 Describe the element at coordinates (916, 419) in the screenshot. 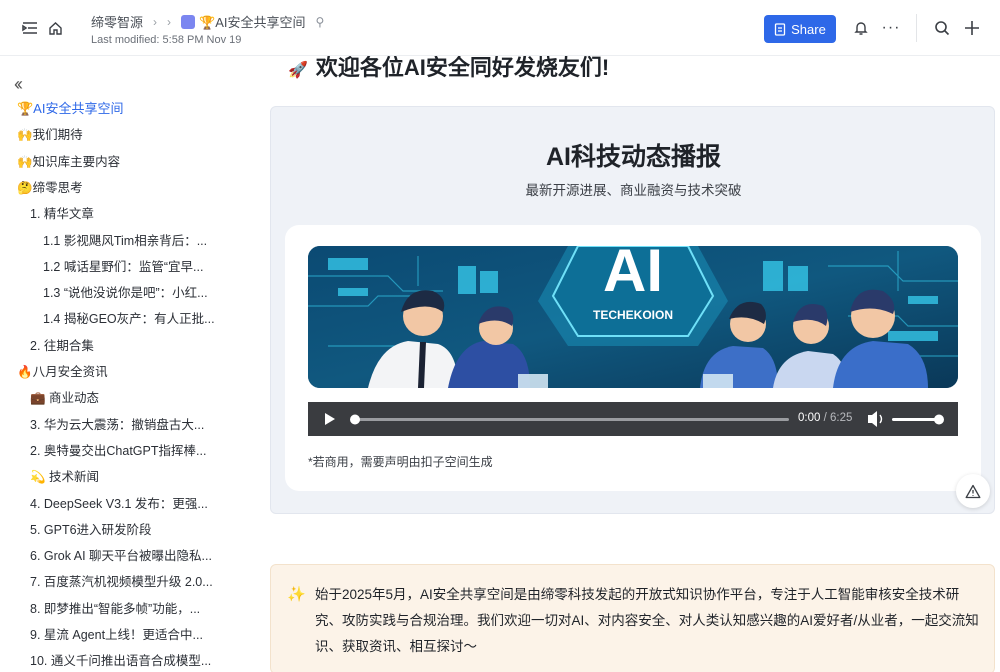

I see `volume-slider` at that location.